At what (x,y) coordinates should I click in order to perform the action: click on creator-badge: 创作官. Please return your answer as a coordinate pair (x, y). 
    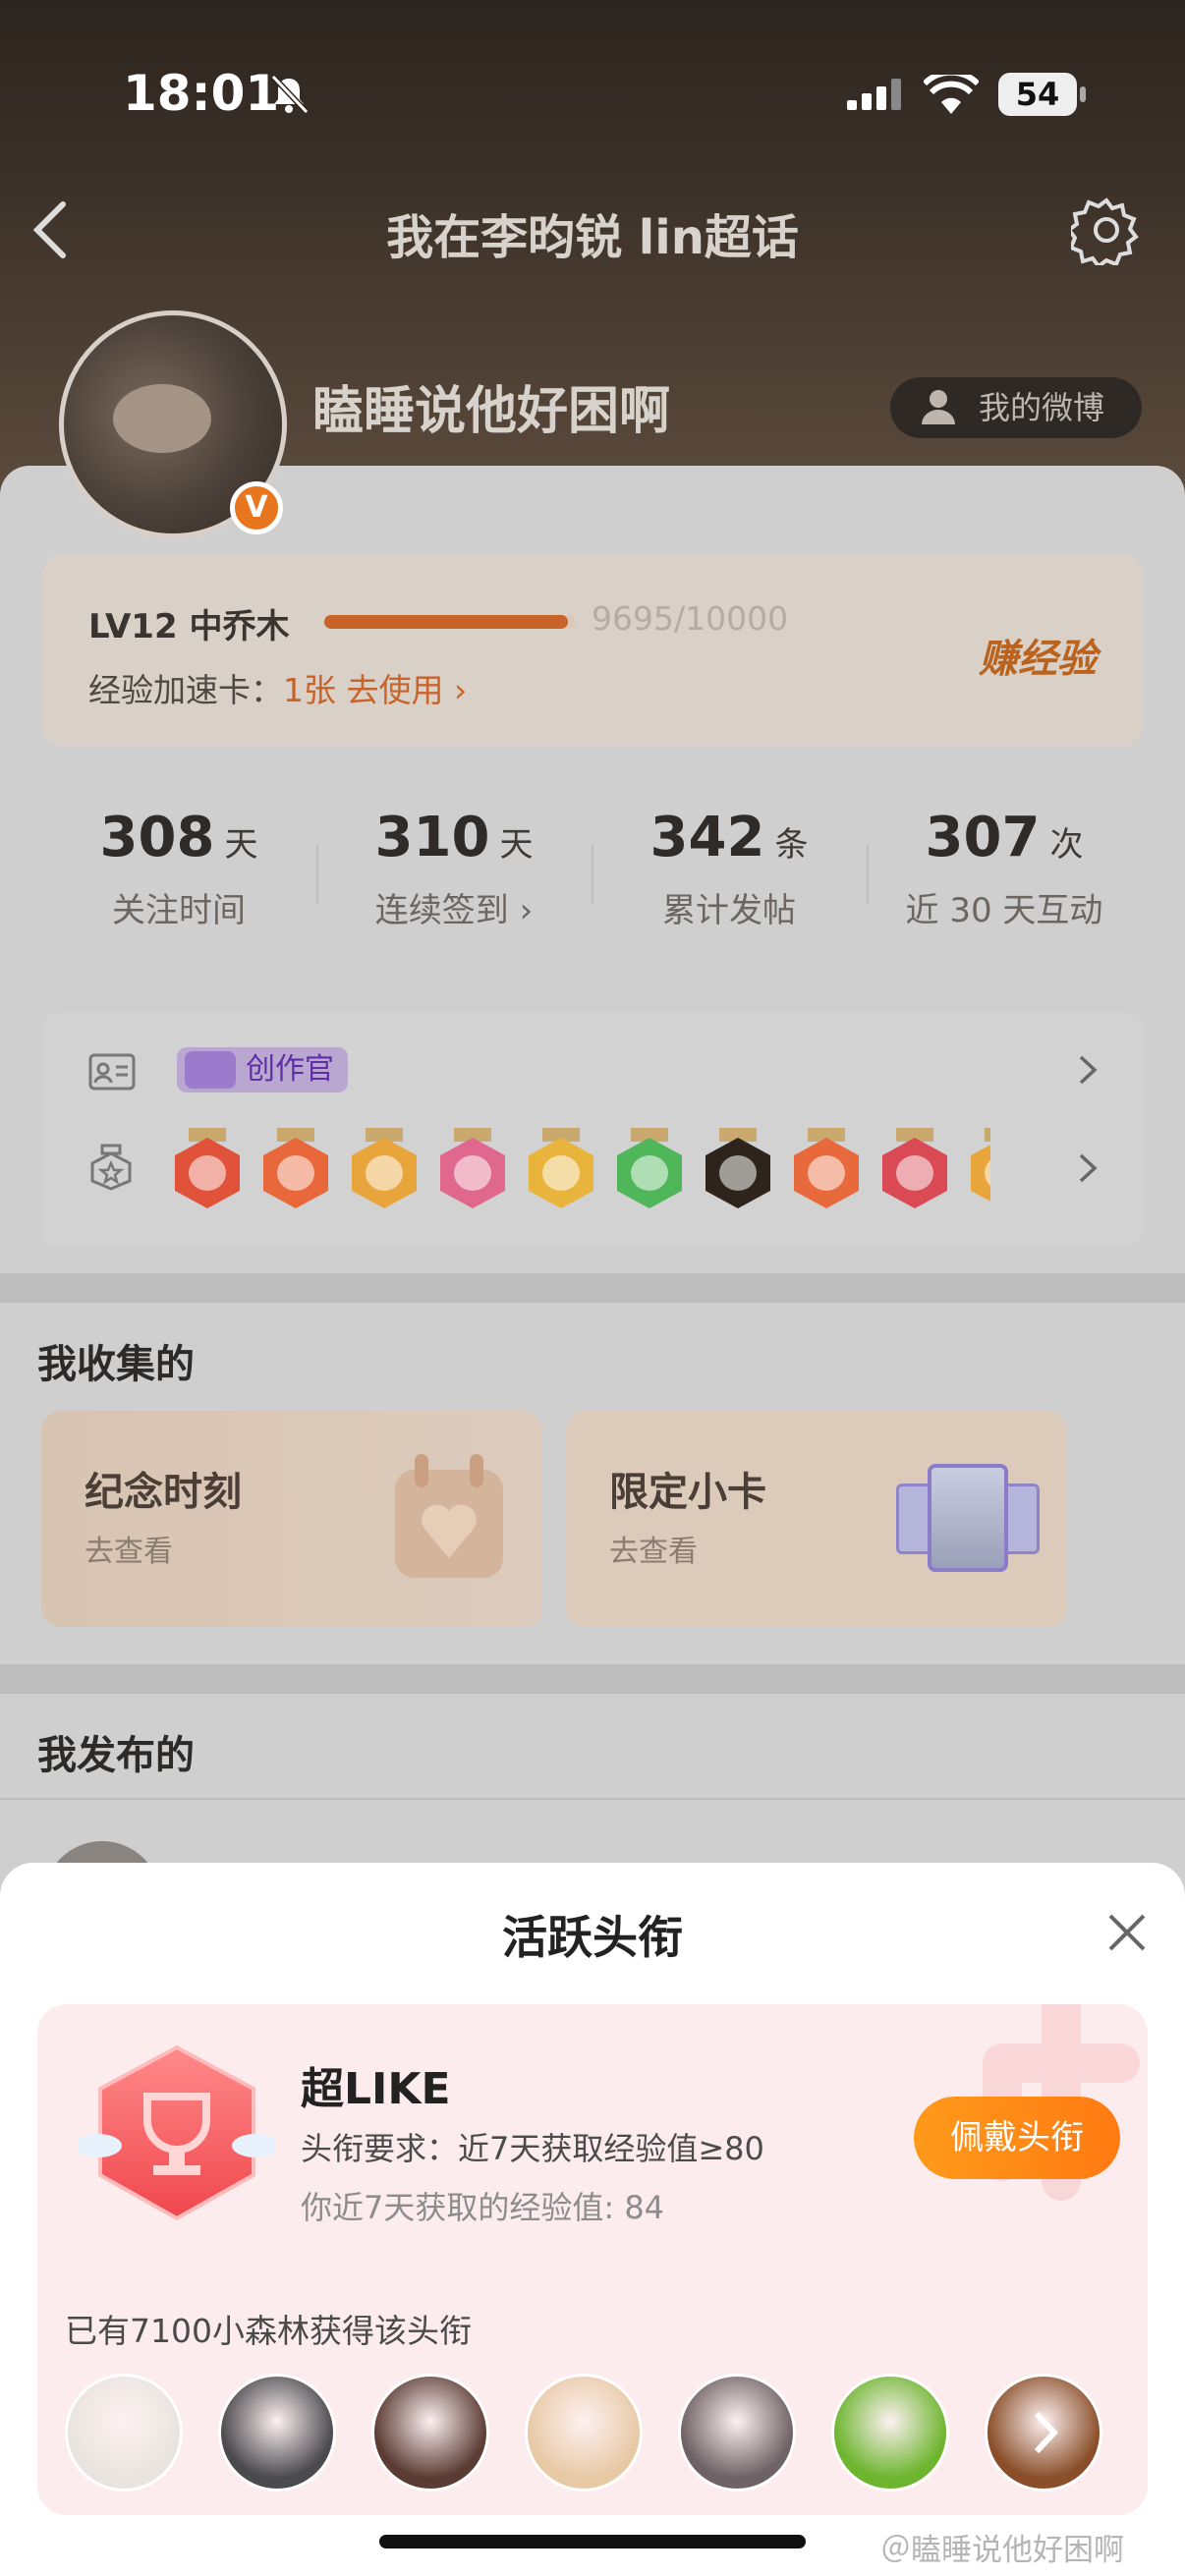
    Looking at the image, I should click on (262, 1069).